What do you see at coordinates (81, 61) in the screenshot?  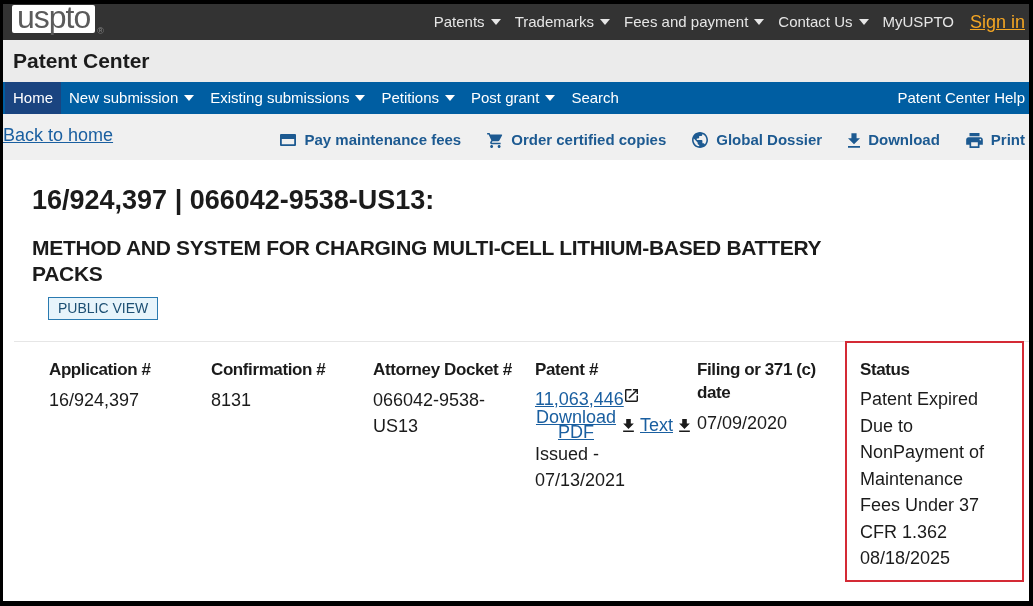 I see `app-title: Patent Center` at bounding box center [81, 61].